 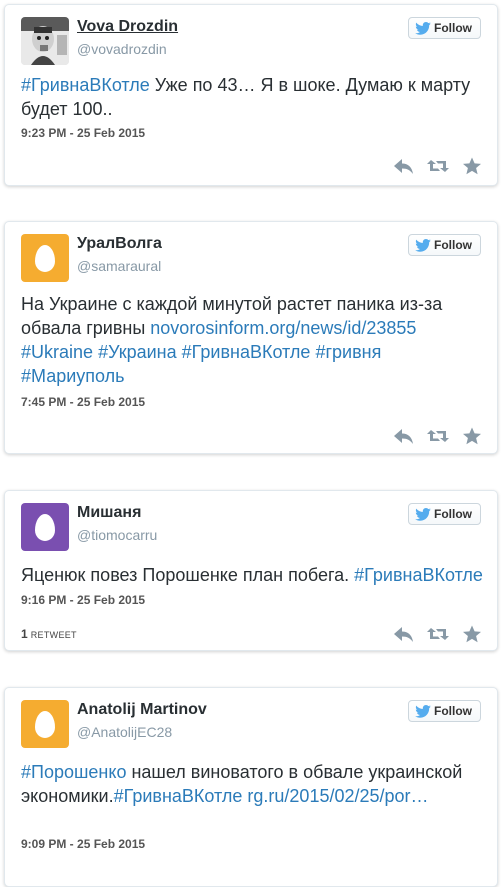 I want to click on hashtag-link: #гривня, so click(x=348, y=352).